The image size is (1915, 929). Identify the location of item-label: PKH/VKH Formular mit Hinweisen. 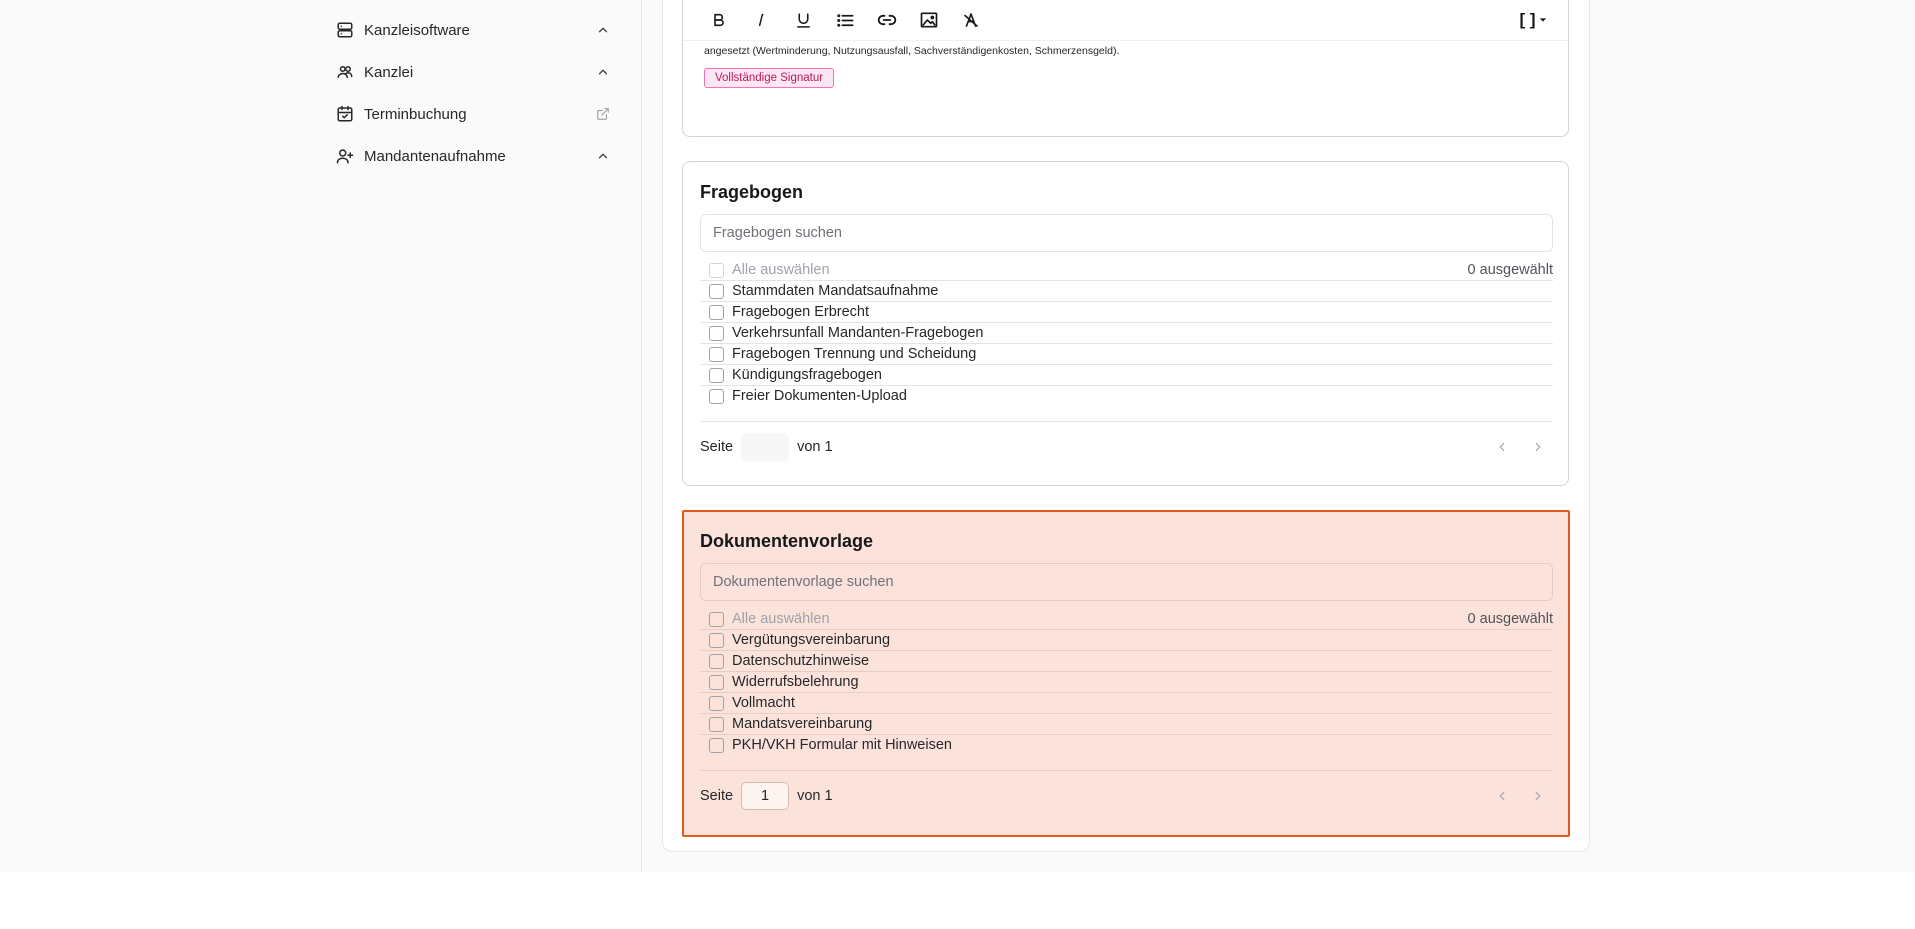
(842, 745).